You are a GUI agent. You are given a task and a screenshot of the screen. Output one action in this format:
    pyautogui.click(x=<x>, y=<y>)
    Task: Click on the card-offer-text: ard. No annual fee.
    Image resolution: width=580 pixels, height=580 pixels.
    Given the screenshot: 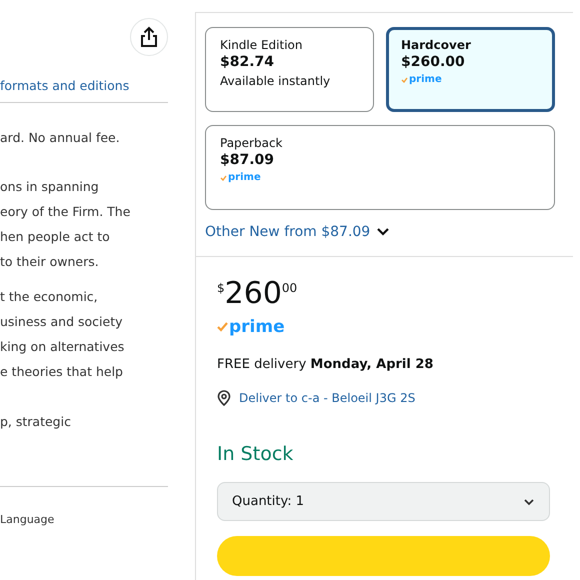 What is the action you would take?
    pyautogui.click(x=60, y=138)
    